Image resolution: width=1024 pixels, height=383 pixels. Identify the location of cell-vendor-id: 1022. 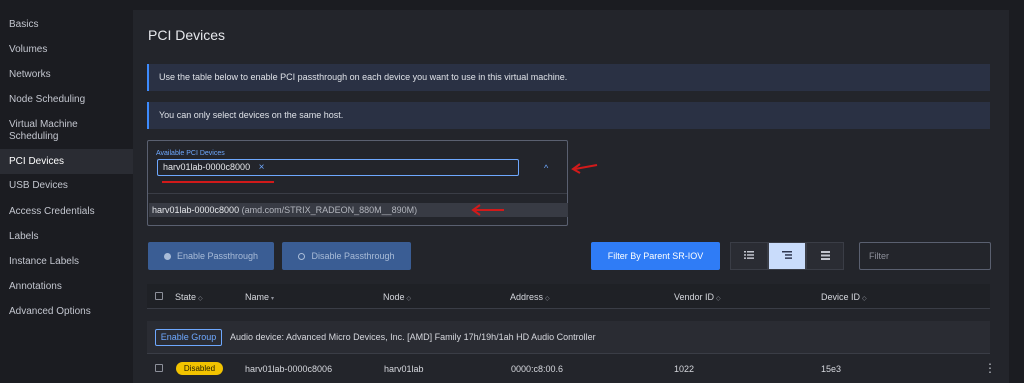
(684, 369).